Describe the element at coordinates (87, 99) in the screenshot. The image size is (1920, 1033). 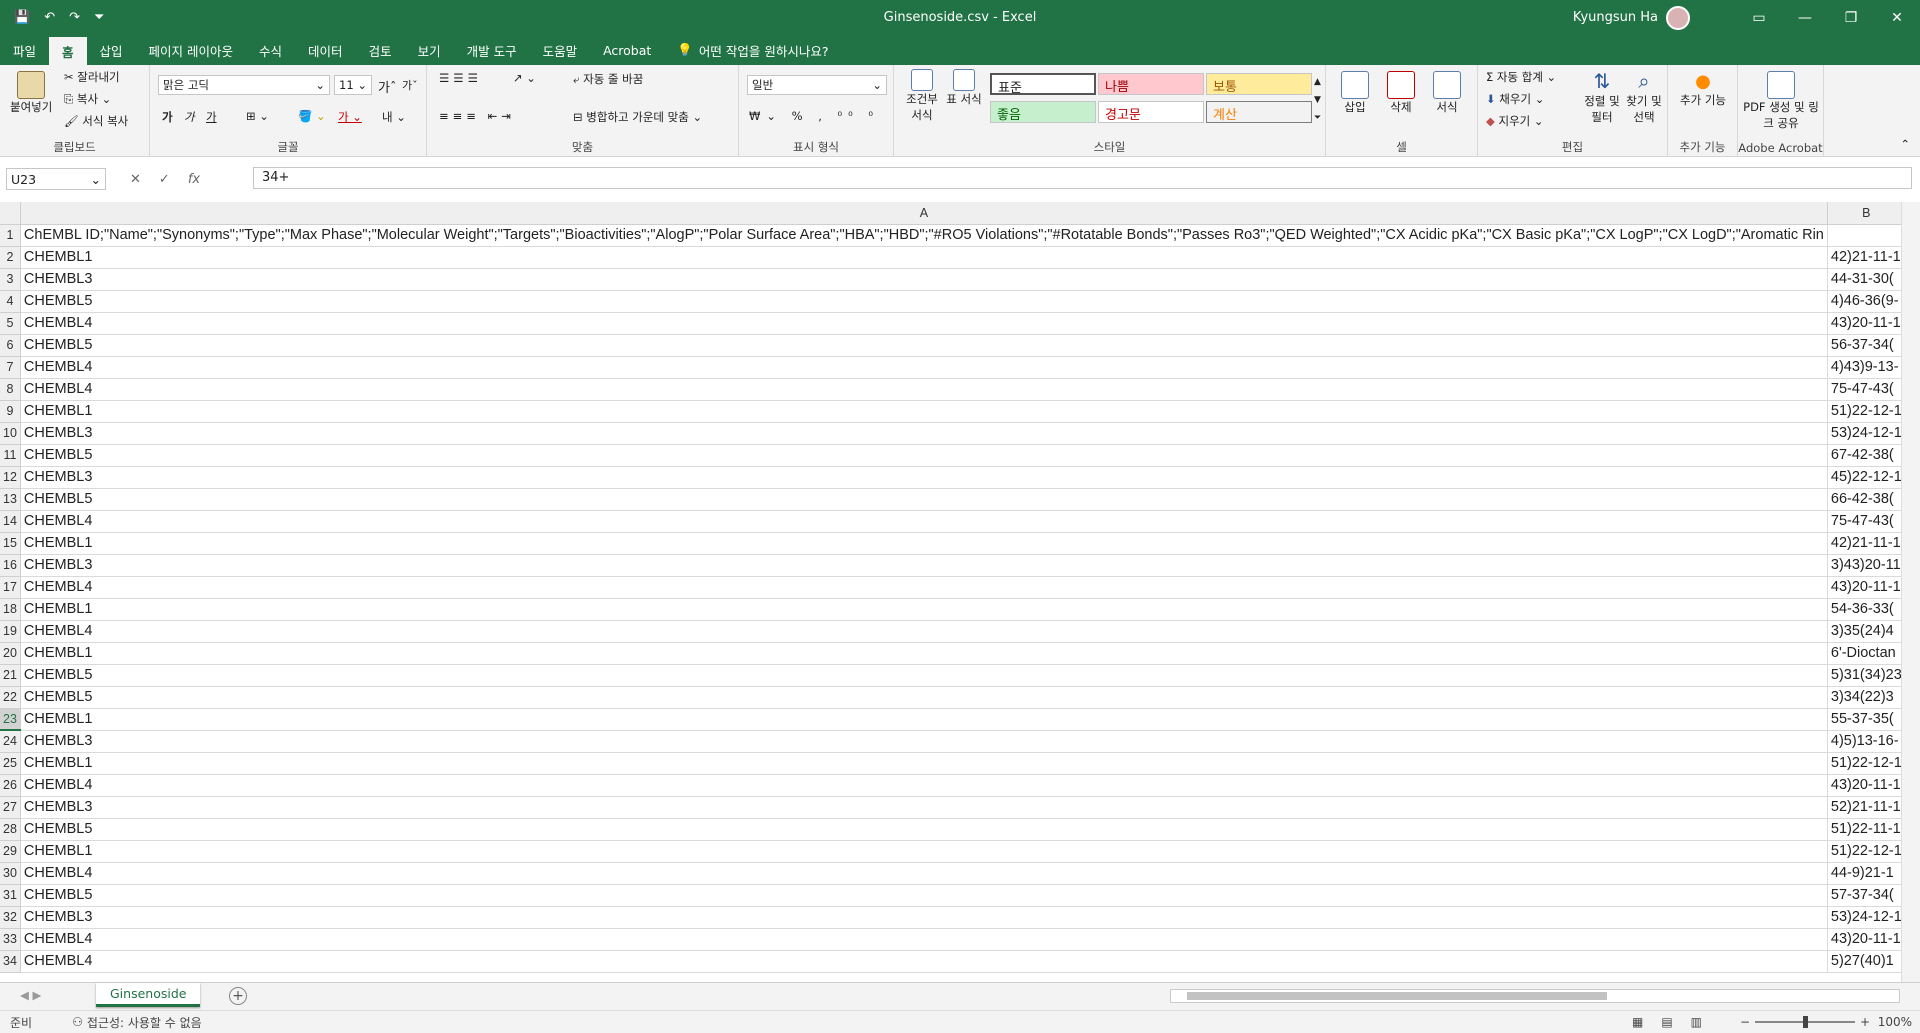
I see `copy-button: ⎘ 복사 ⌄` at that location.